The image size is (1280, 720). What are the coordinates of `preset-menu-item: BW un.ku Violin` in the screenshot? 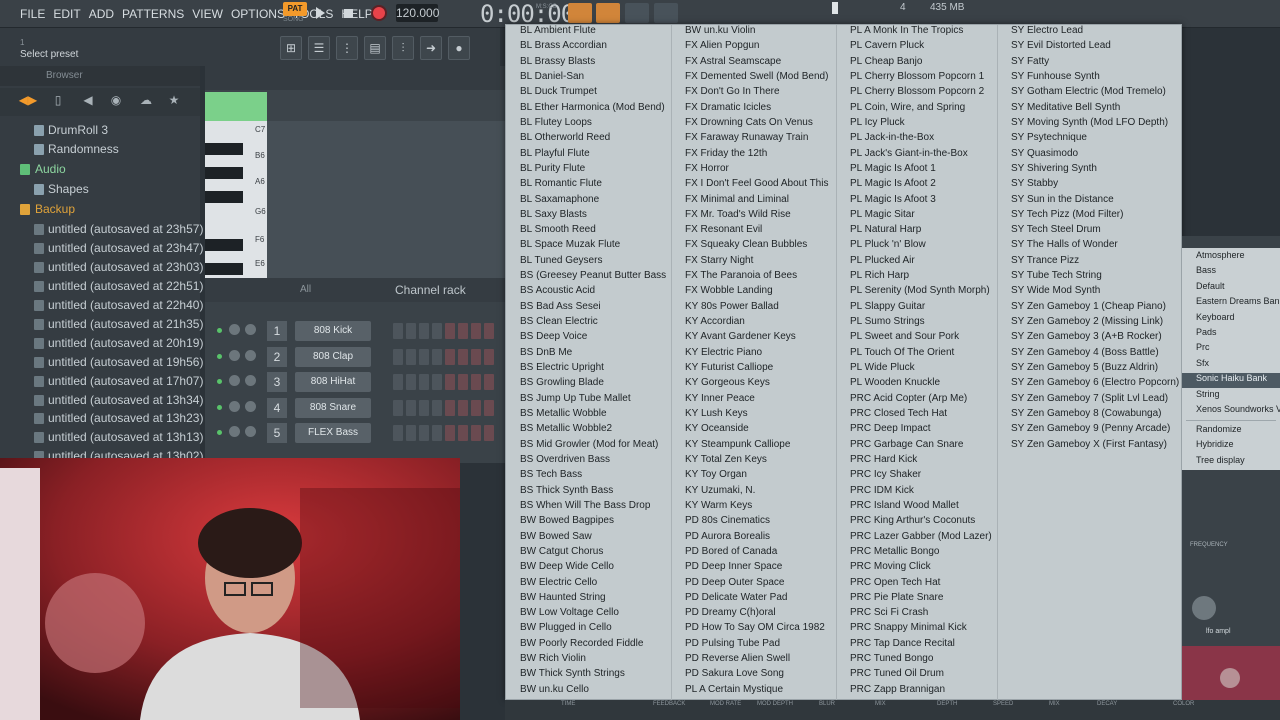 It's located at (720, 32).